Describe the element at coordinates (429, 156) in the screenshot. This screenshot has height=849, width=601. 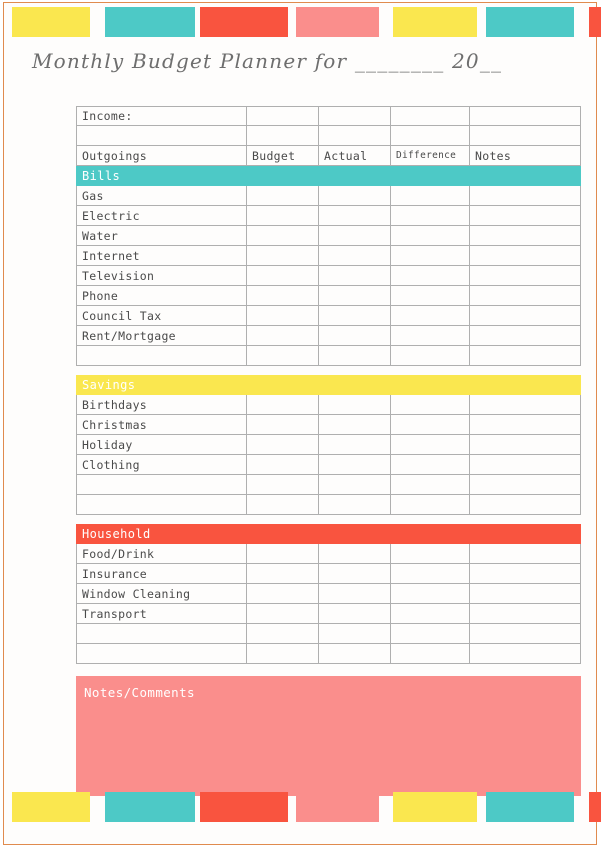
I see `input-cell: Difference` at that location.